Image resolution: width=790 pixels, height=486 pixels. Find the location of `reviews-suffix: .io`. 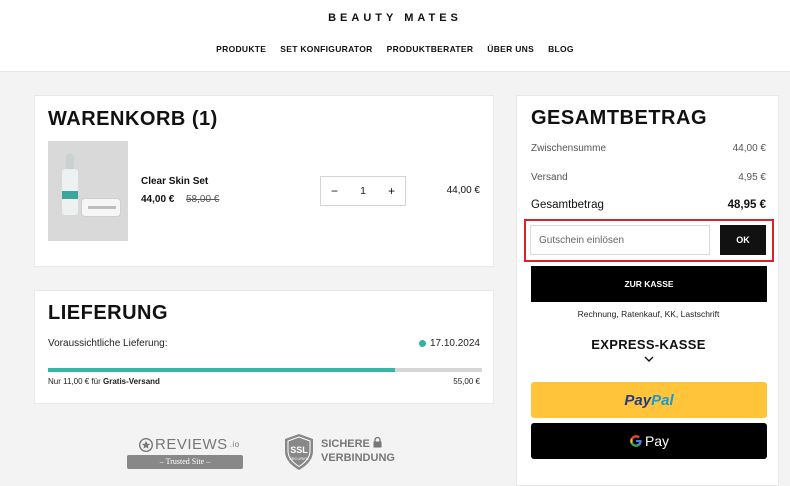

reviews-suffix: .io is located at coordinates (234, 444).